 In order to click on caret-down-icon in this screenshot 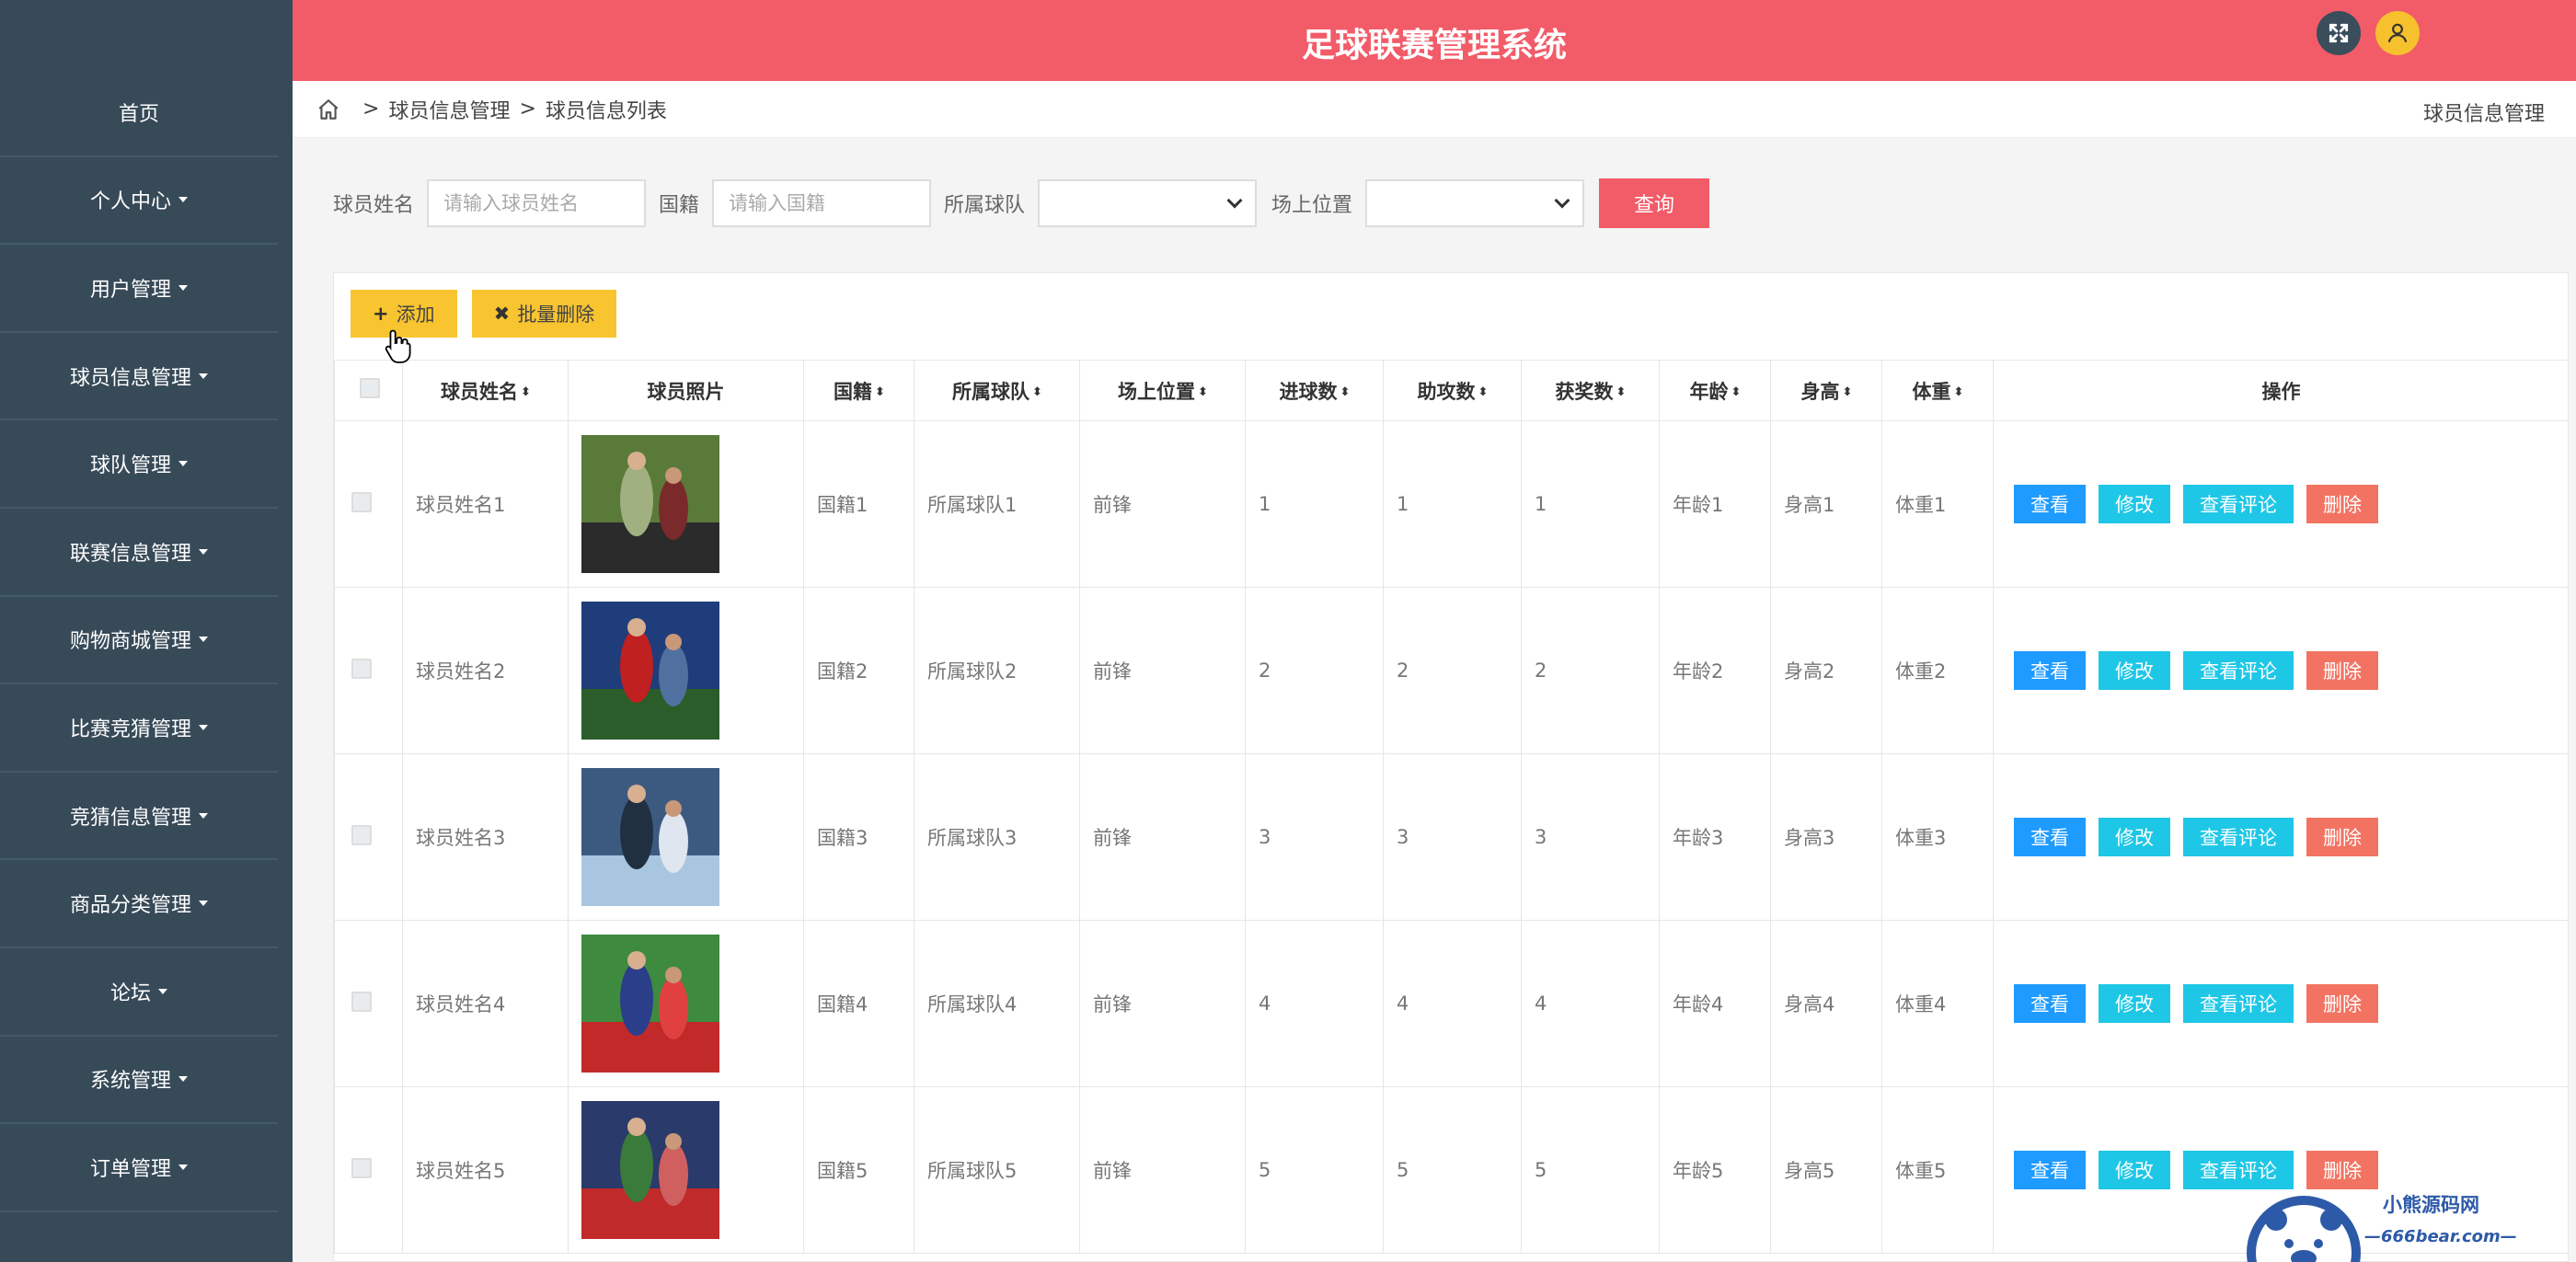, I will do `click(183, 287)`.